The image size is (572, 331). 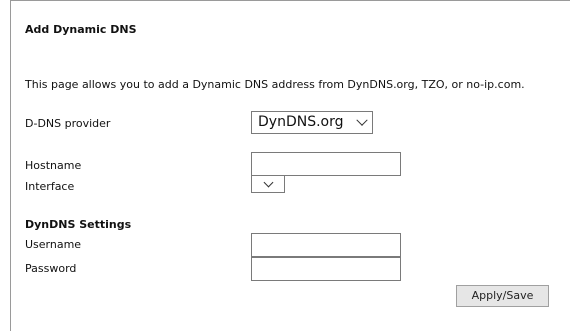 What do you see at coordinates (326, 269) in the screenshot?
I see `password-input` at bounding box center [326, 269].